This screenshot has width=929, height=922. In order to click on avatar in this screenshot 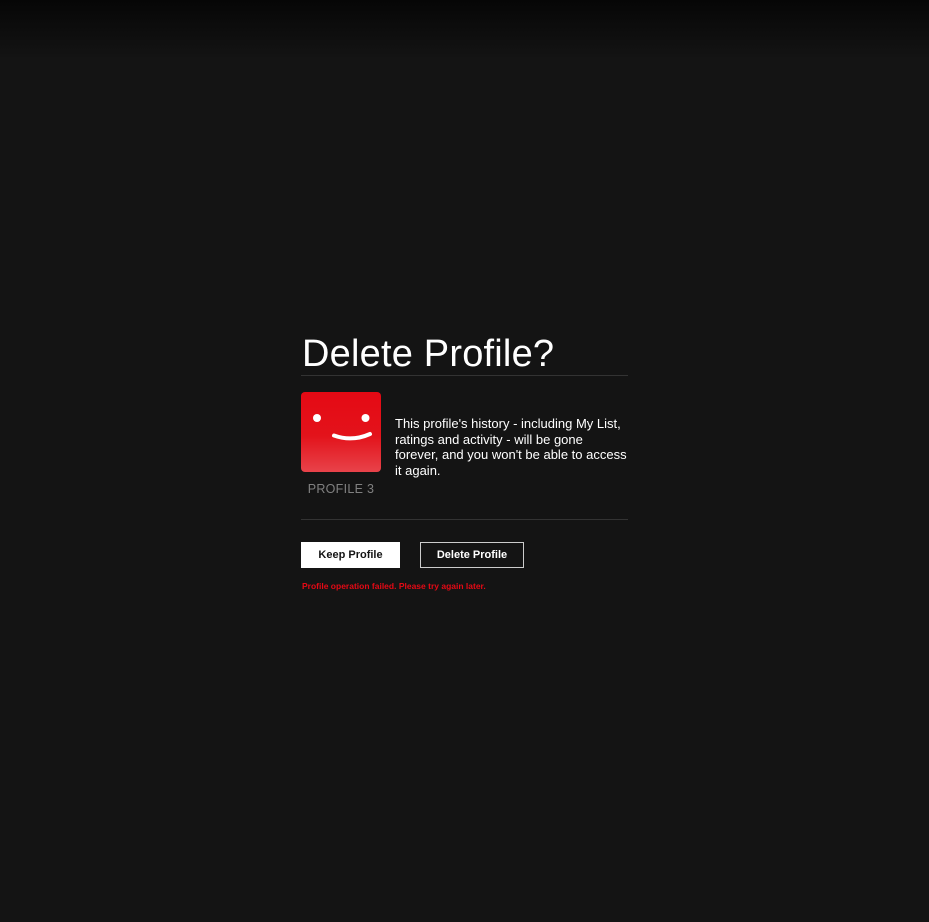, I will do `click(341, 432)`.